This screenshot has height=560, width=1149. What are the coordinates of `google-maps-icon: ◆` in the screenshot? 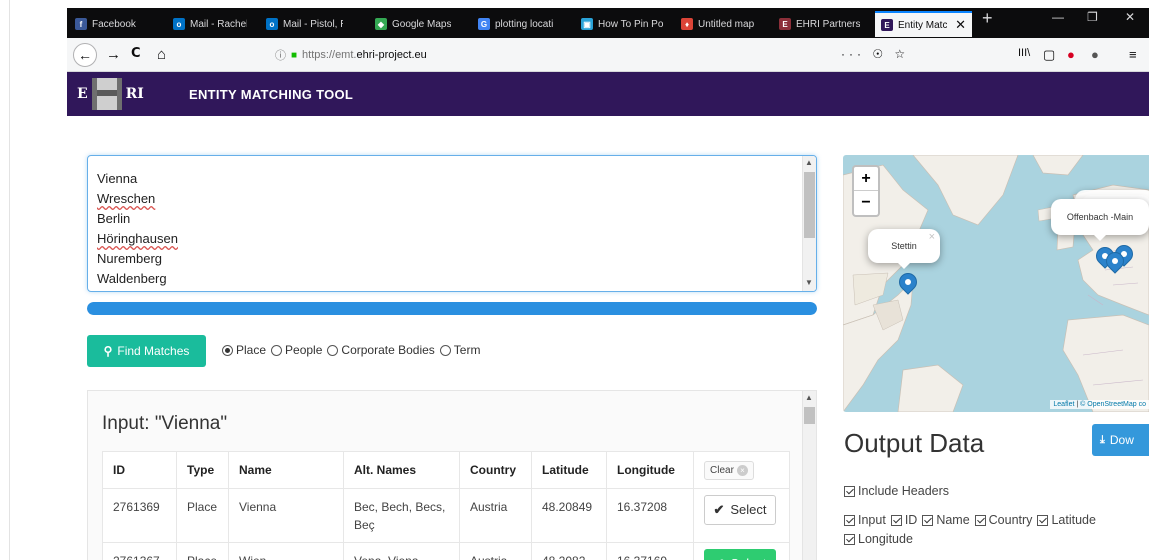 It's located at (381, 24).